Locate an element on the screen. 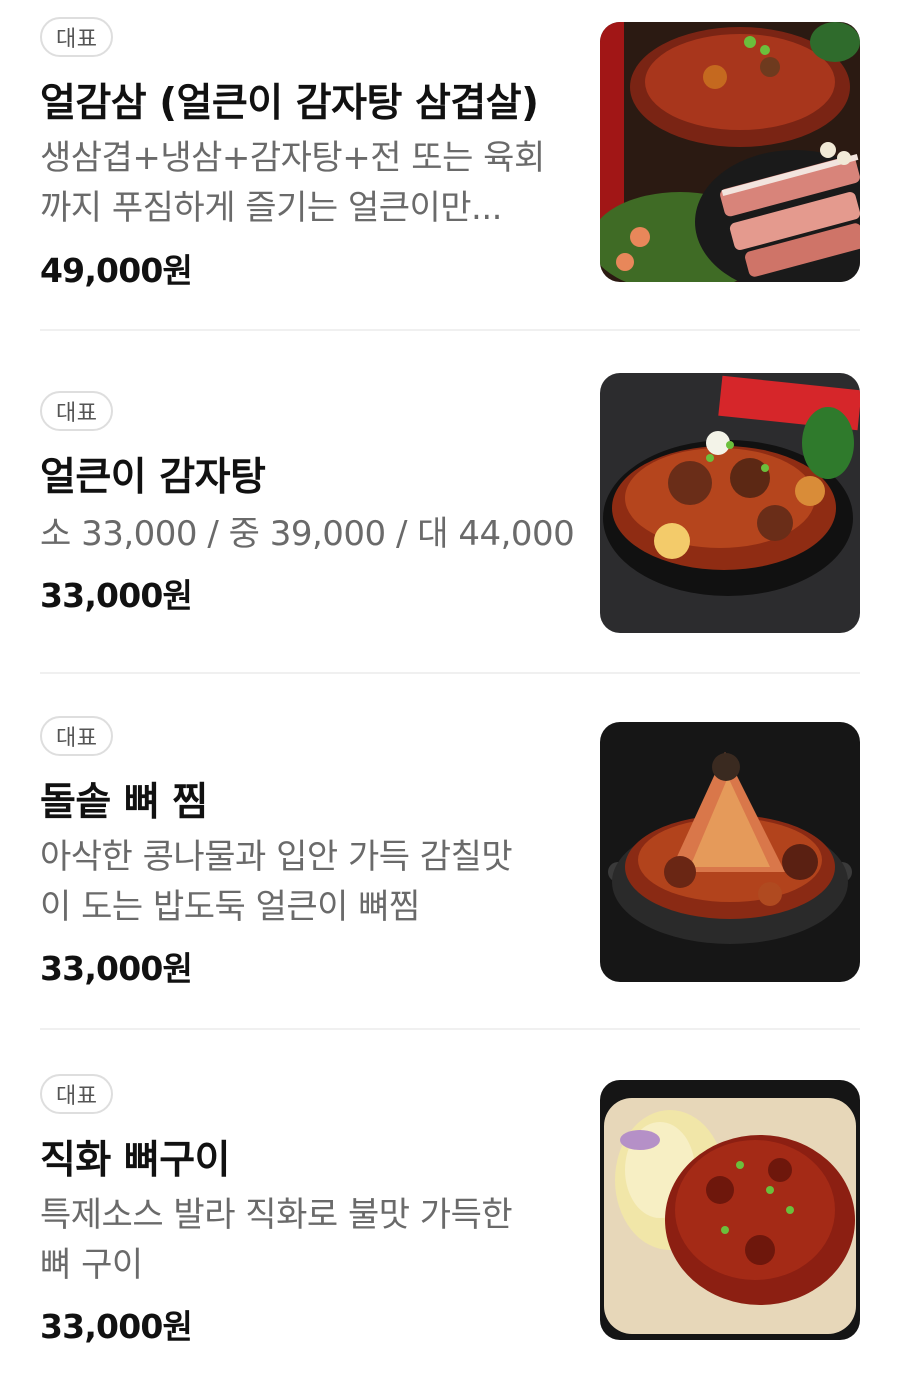 The image size is (900, 1389). menu-item-description: 소 33,000 / 중 39,000 / 대 44,000 is located at coordinates (307, 534).